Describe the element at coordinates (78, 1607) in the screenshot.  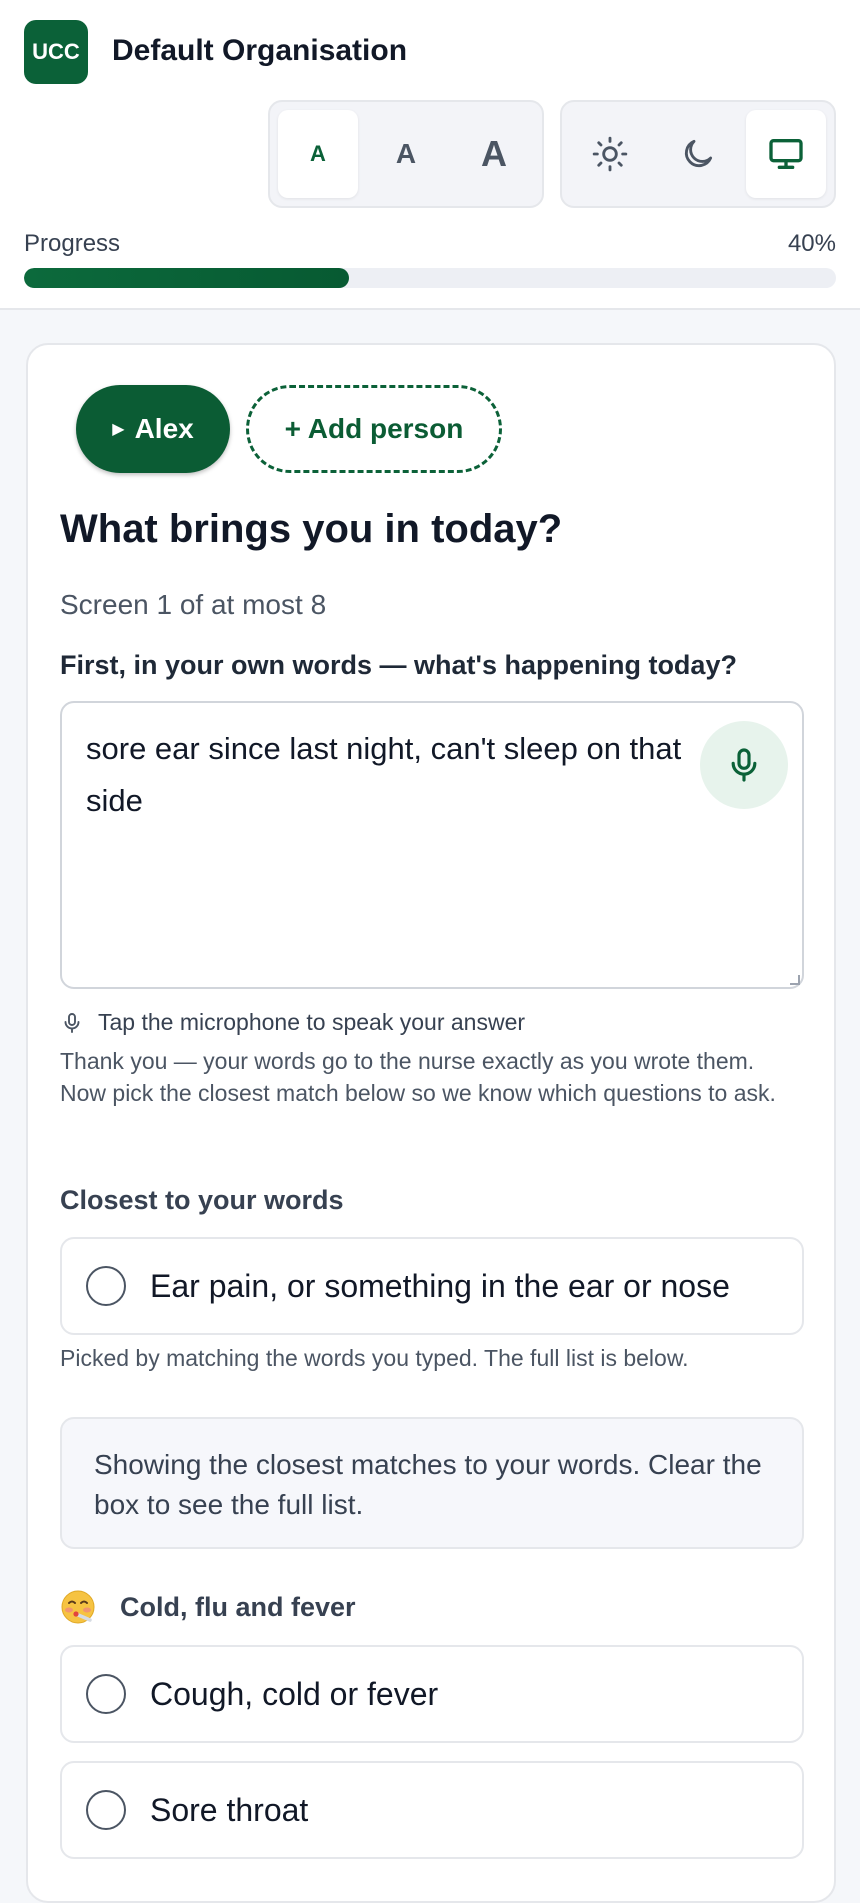
I see `face-with-thermometer-icon` at that location.